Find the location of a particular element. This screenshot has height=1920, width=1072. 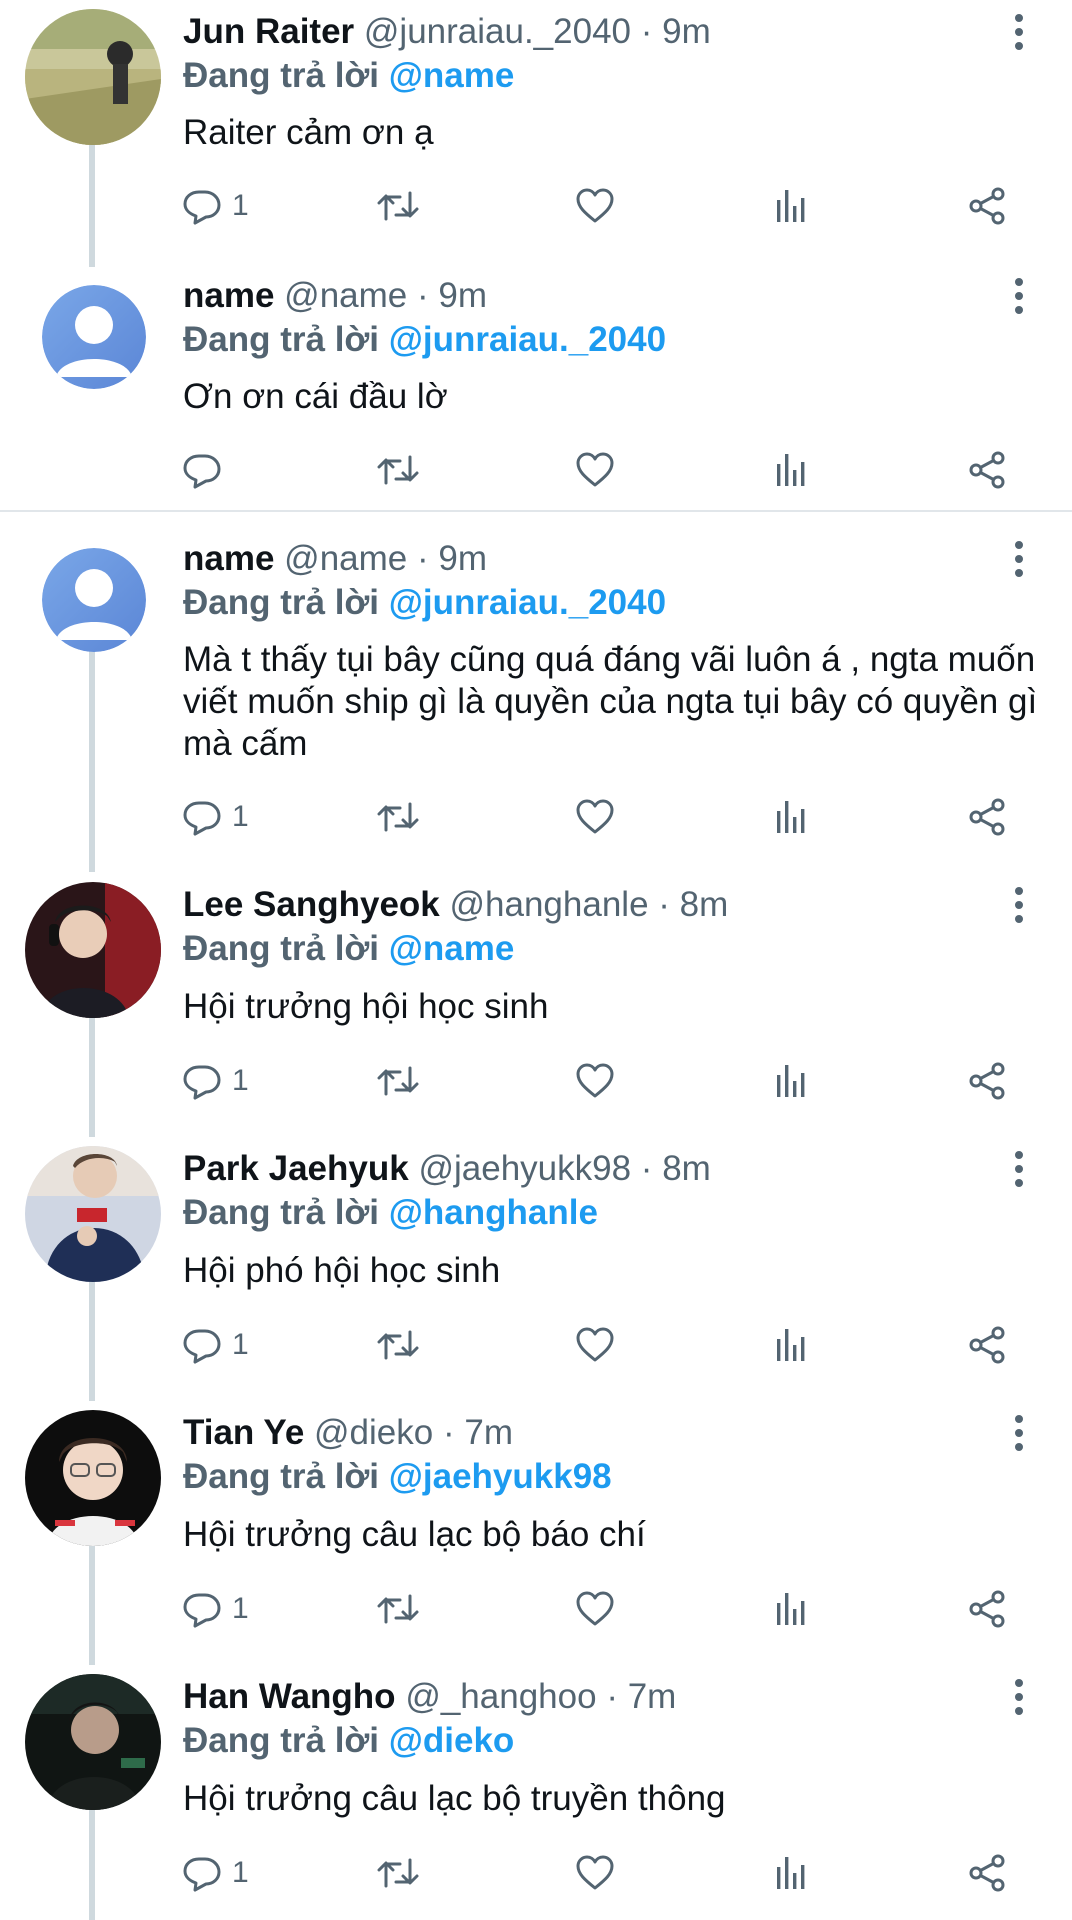

reply-button is located at coordinates (207, 470).